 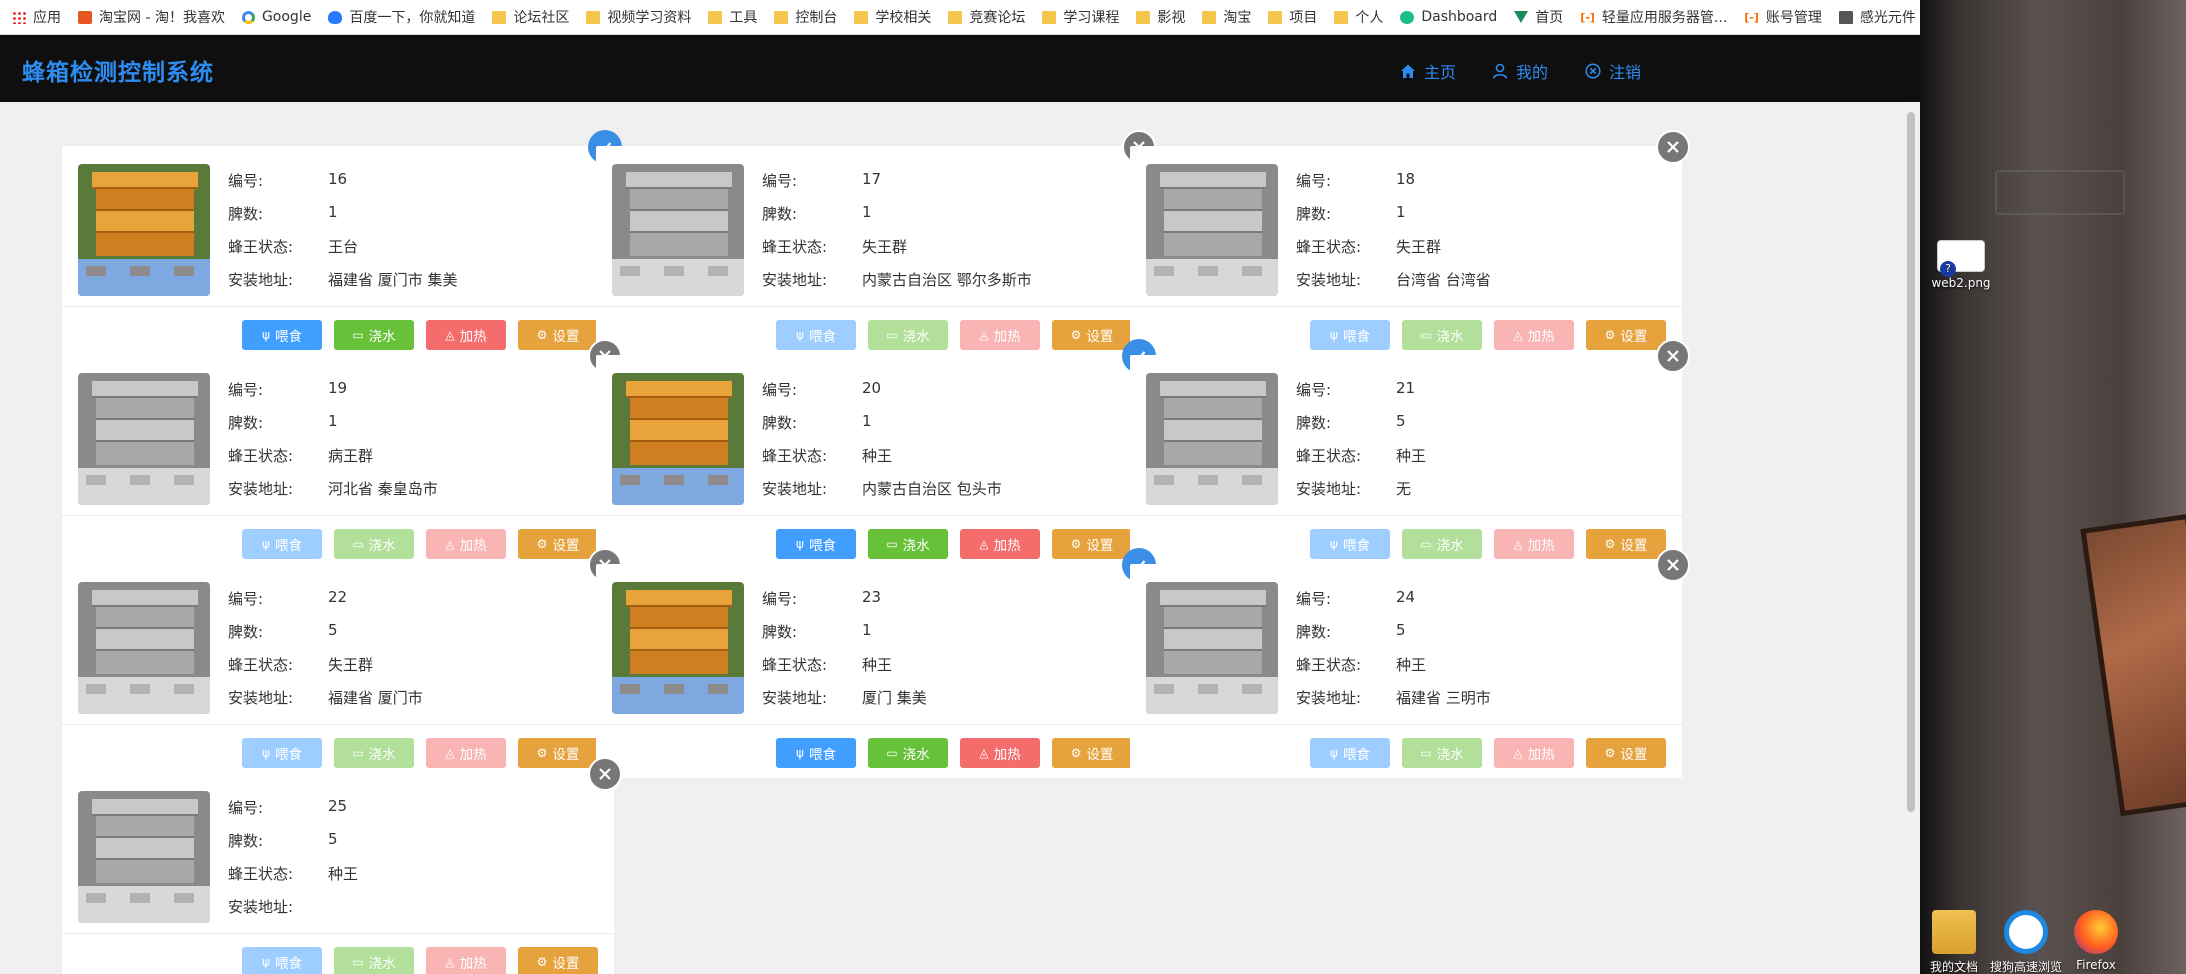 I want to click on bookmark-item: [-] 账号管理, so click(x=1783, y=17).